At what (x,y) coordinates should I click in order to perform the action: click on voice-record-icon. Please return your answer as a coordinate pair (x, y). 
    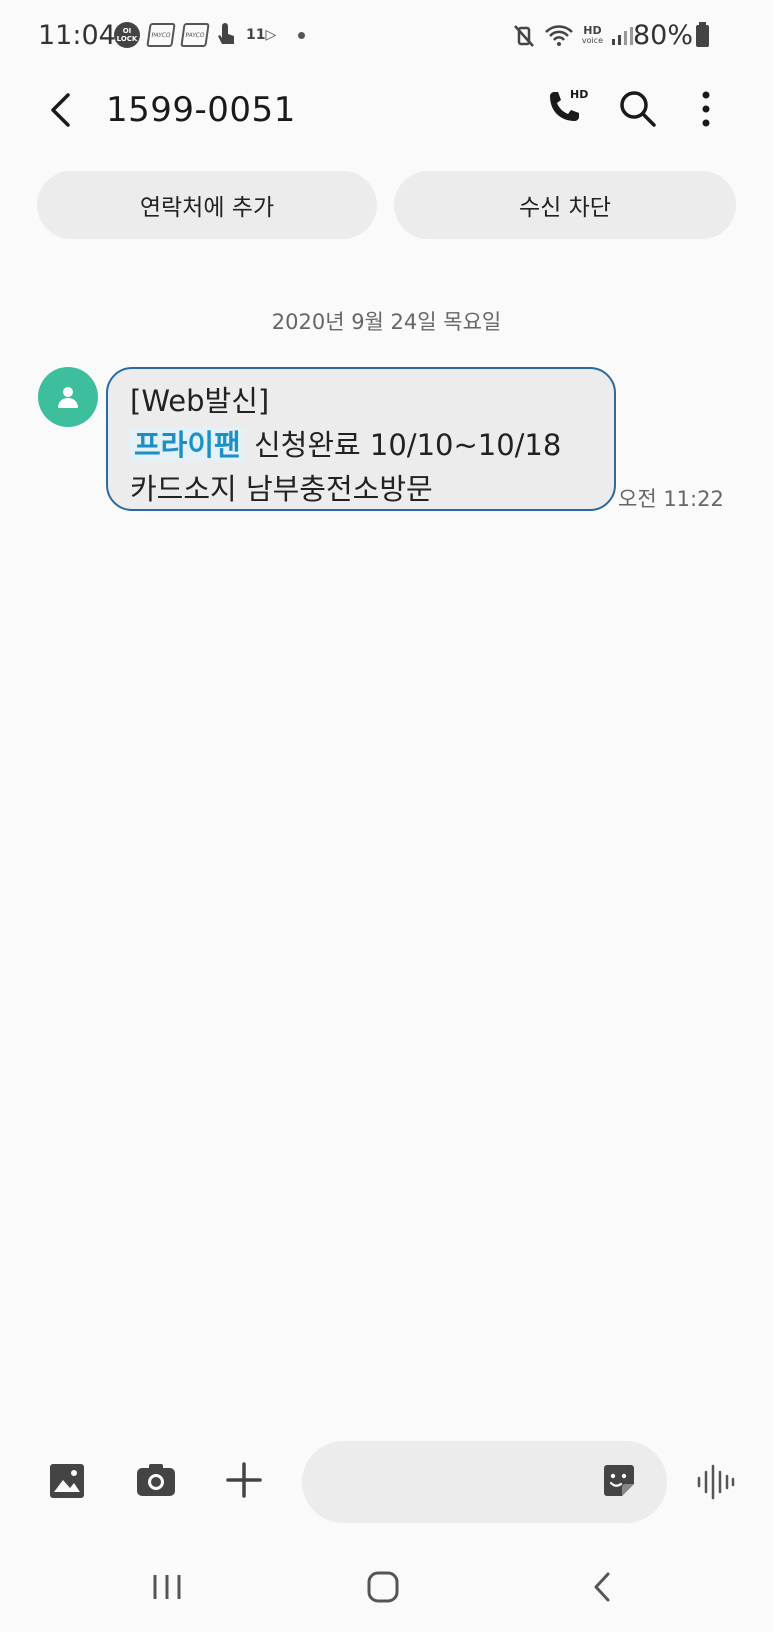
    Looking at the image, I should click on (716, 1482).